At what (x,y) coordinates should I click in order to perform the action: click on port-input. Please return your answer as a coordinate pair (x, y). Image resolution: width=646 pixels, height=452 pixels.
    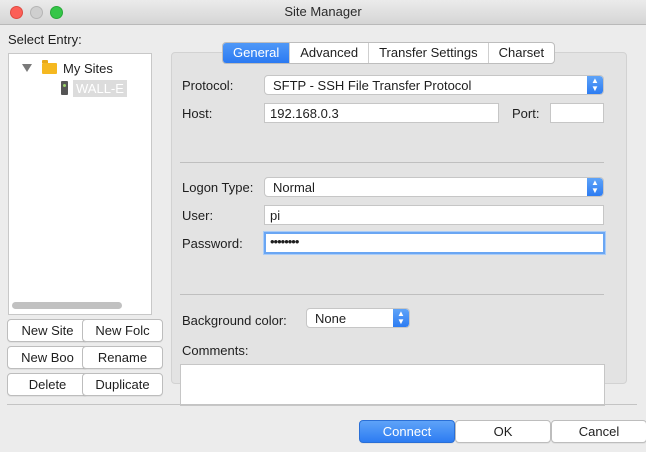
    Looking at the image, I should click on (577, 113).